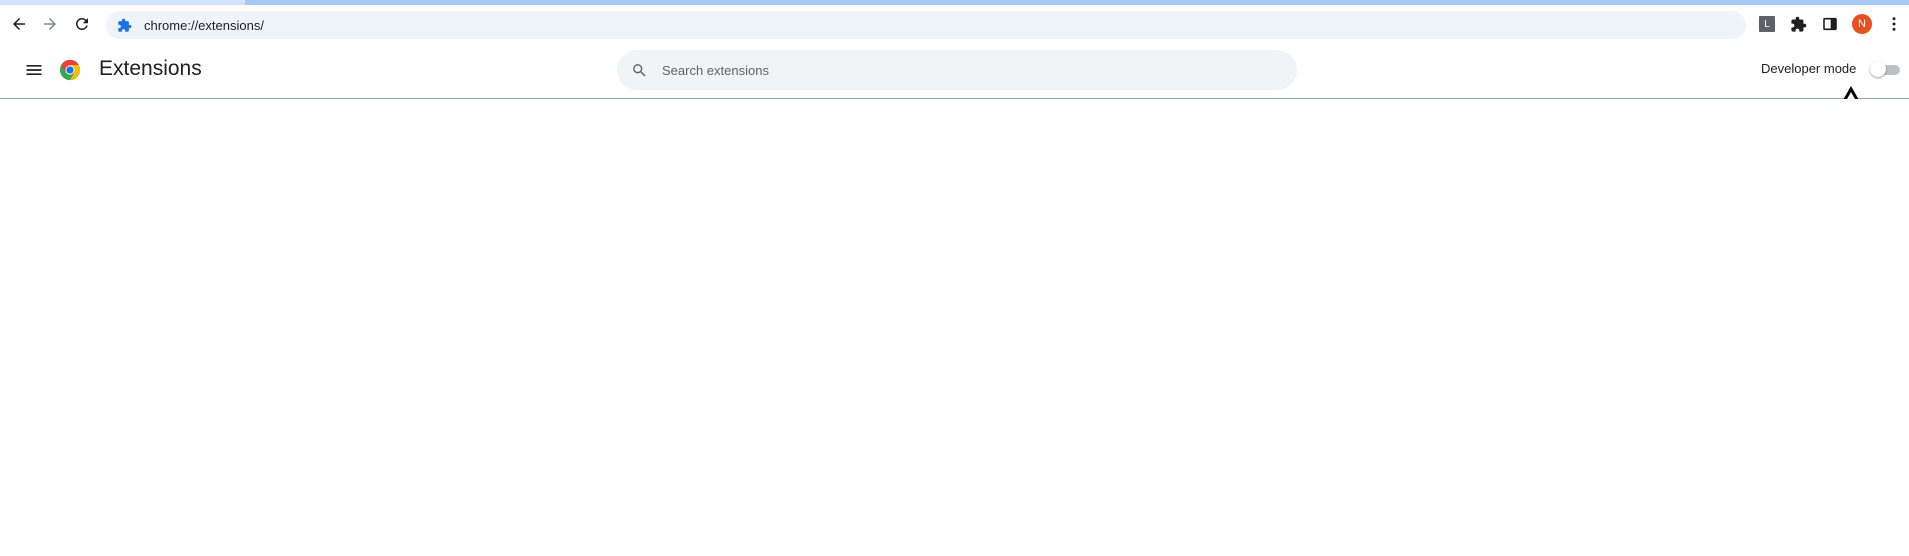 The height and width of the screenshot is (556, 1909). Describe the element at coordinates (639, 70) in the screenshot. I see `search-icon` at that location.